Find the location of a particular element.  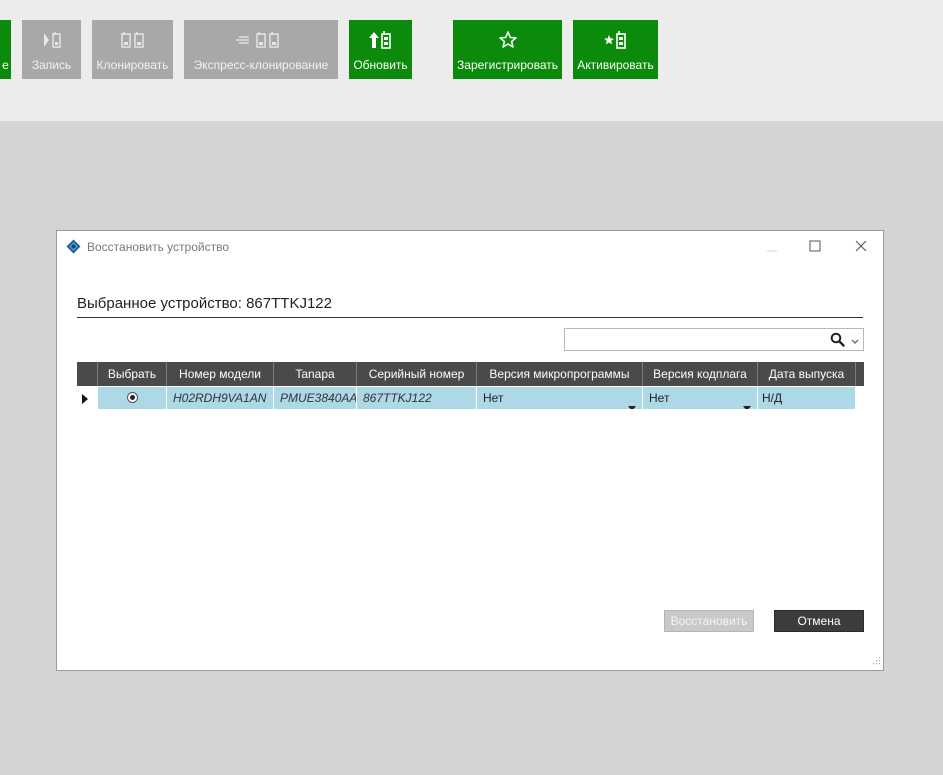

activate-button: Активировать is located at coordinates (615, 49).